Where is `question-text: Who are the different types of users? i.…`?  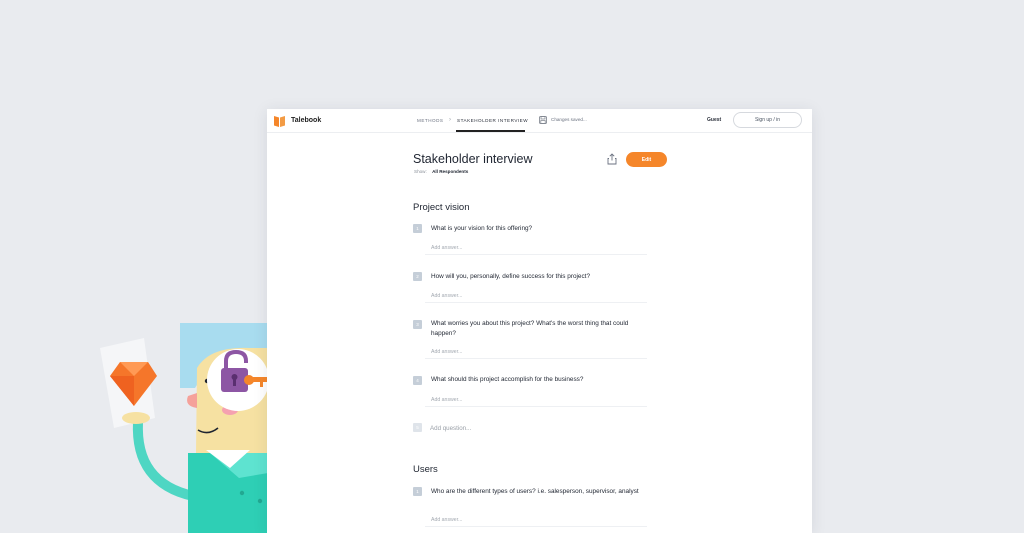
question-text: Who are the different types of users? i.… is located at coordinates (535, 491).